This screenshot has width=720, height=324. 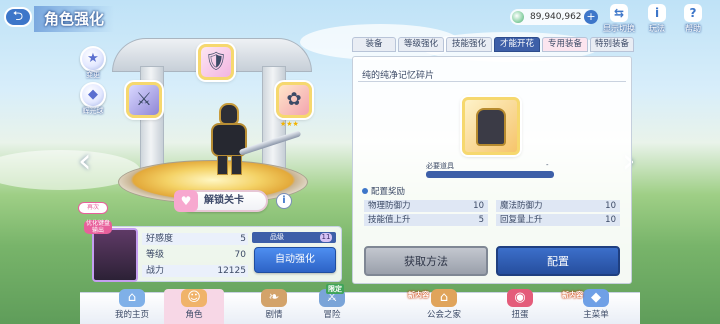 I want to click on required-item-label: 必要道具, so click(x=440, y=166).